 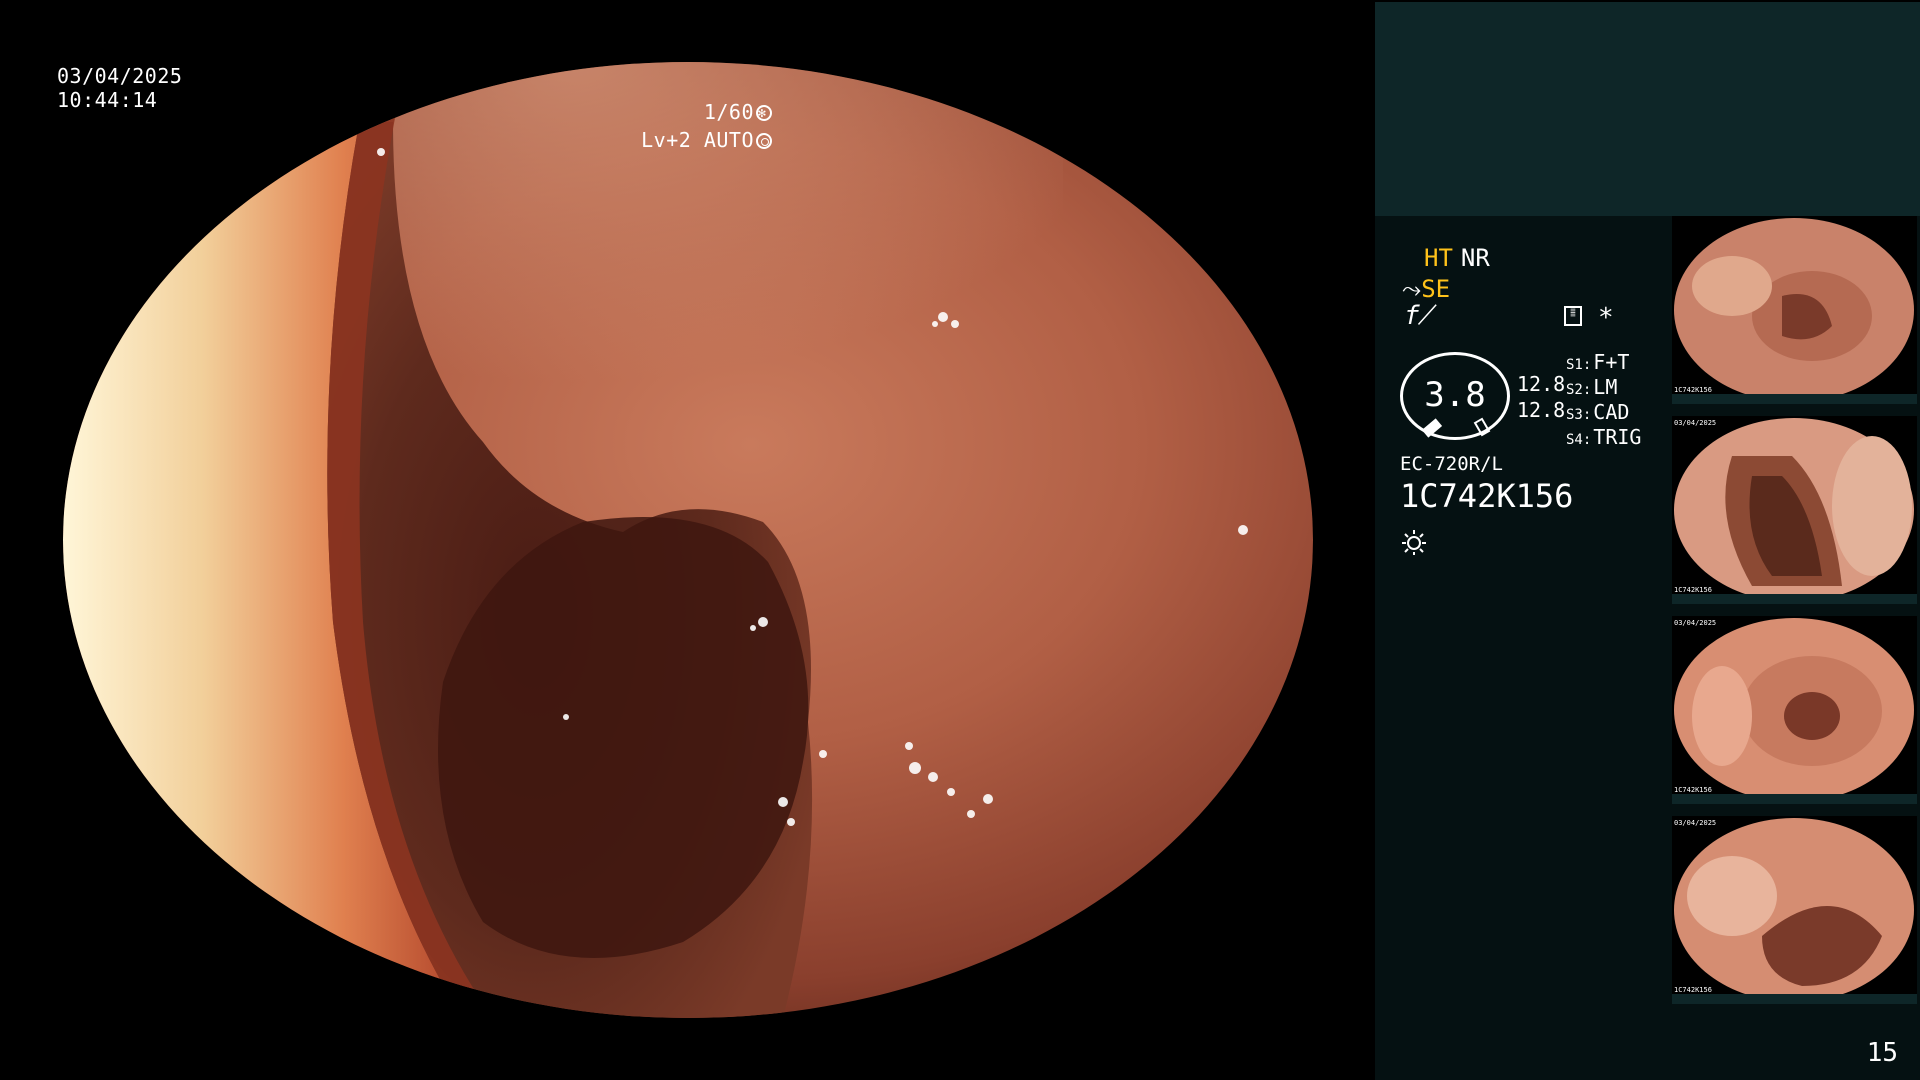 What do you see at coordinates (1647, 109) in the screenshot?
I see `panel-top-band` at bounding box center [1647, 109].